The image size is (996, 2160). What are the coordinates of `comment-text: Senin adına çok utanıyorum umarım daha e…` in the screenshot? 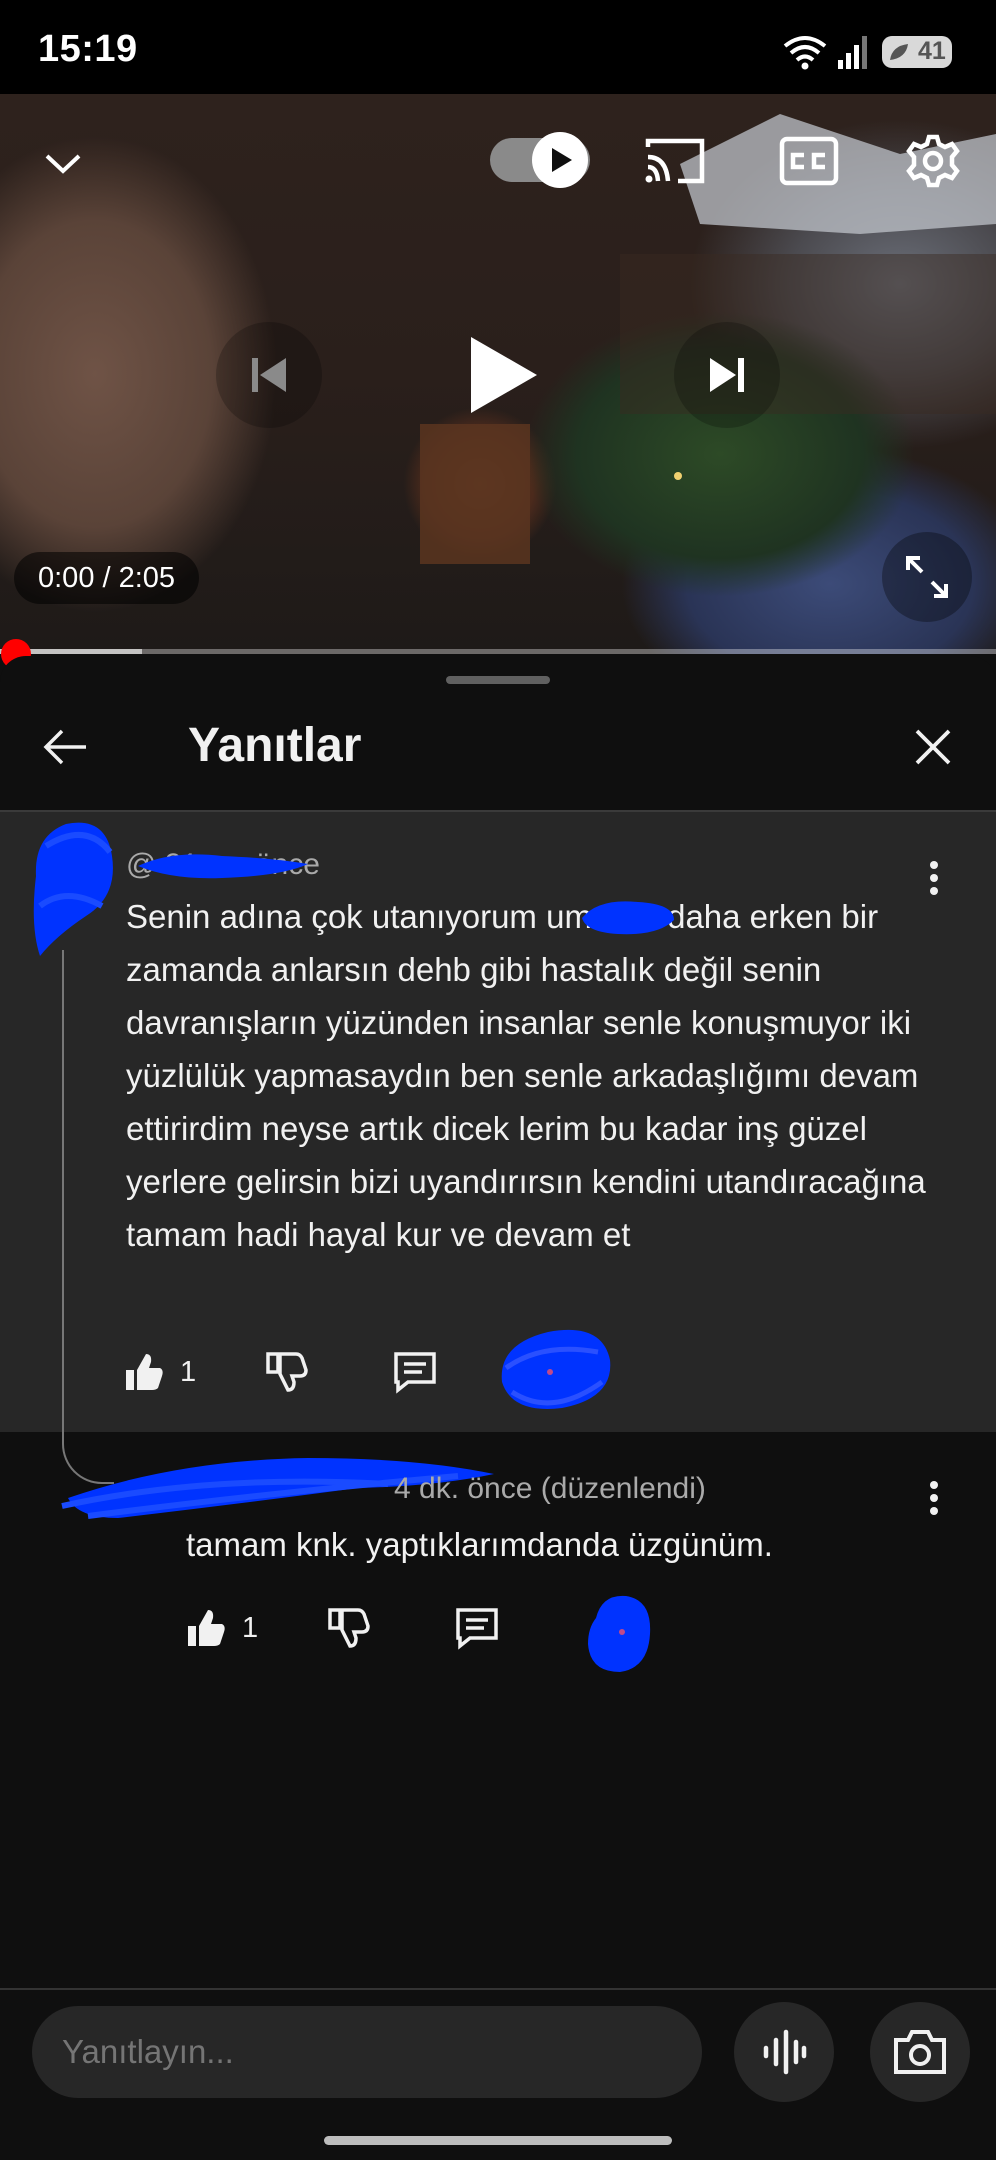 It's located at (526, 1075).